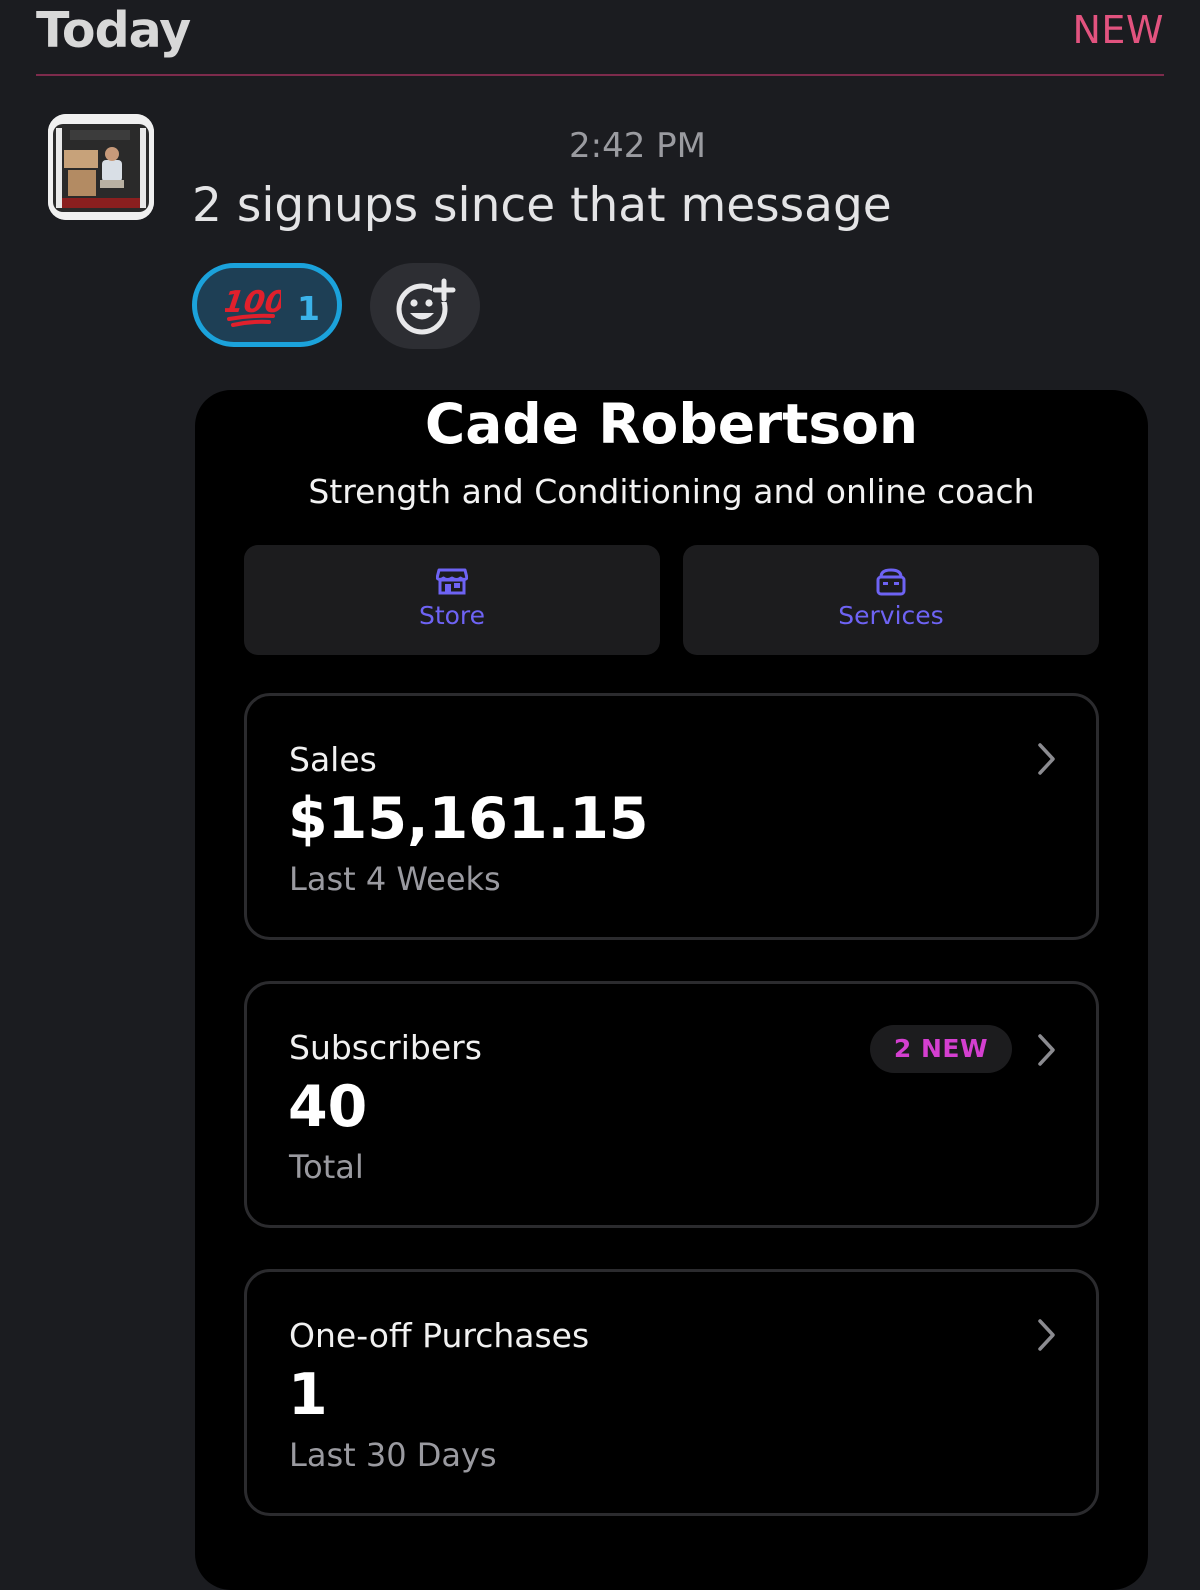 Image resolution: width=1200 pixels, height=1590 pixels. What do you see at coordinates (395, 879) in the screenshot?
I see `sales-caption: Last 4 Weeks` at bounding box center [395, 879].